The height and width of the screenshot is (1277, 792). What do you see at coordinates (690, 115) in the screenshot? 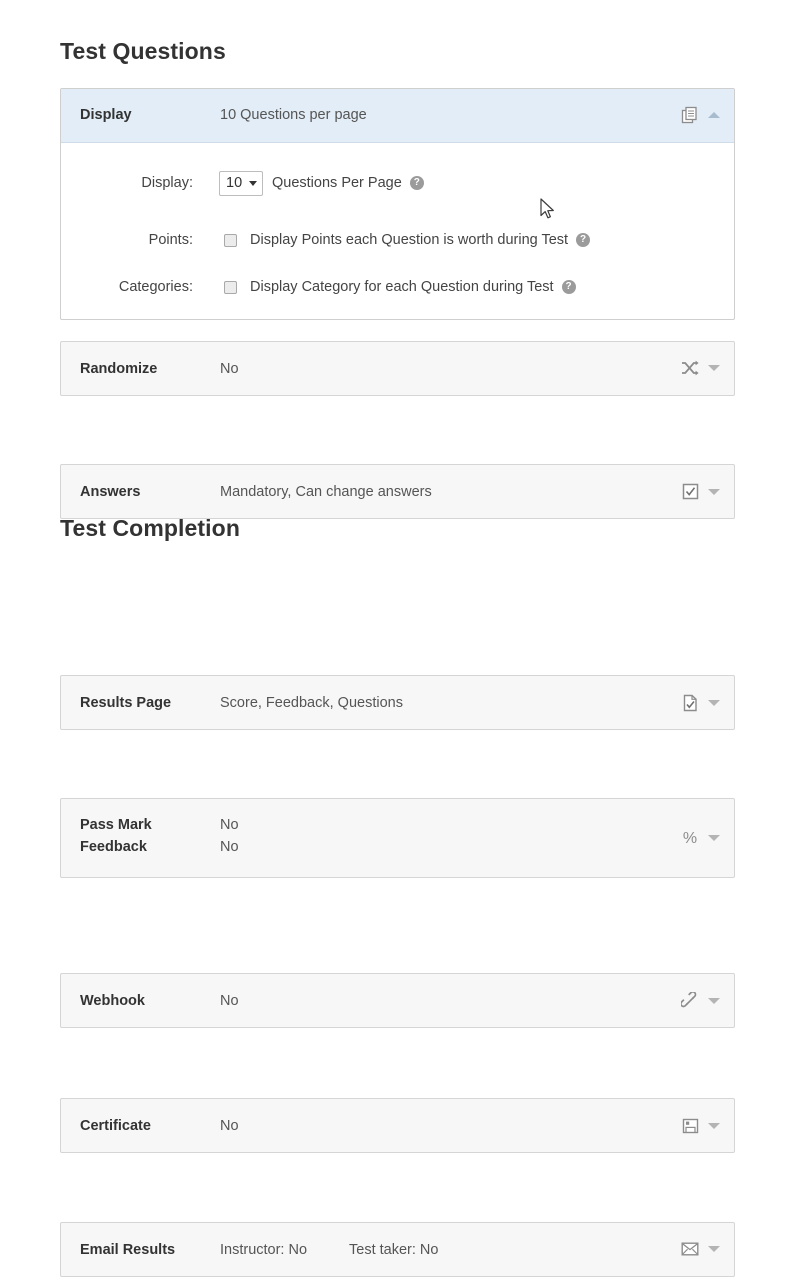
I see `pages-icon` at bounding box center [690, 115].